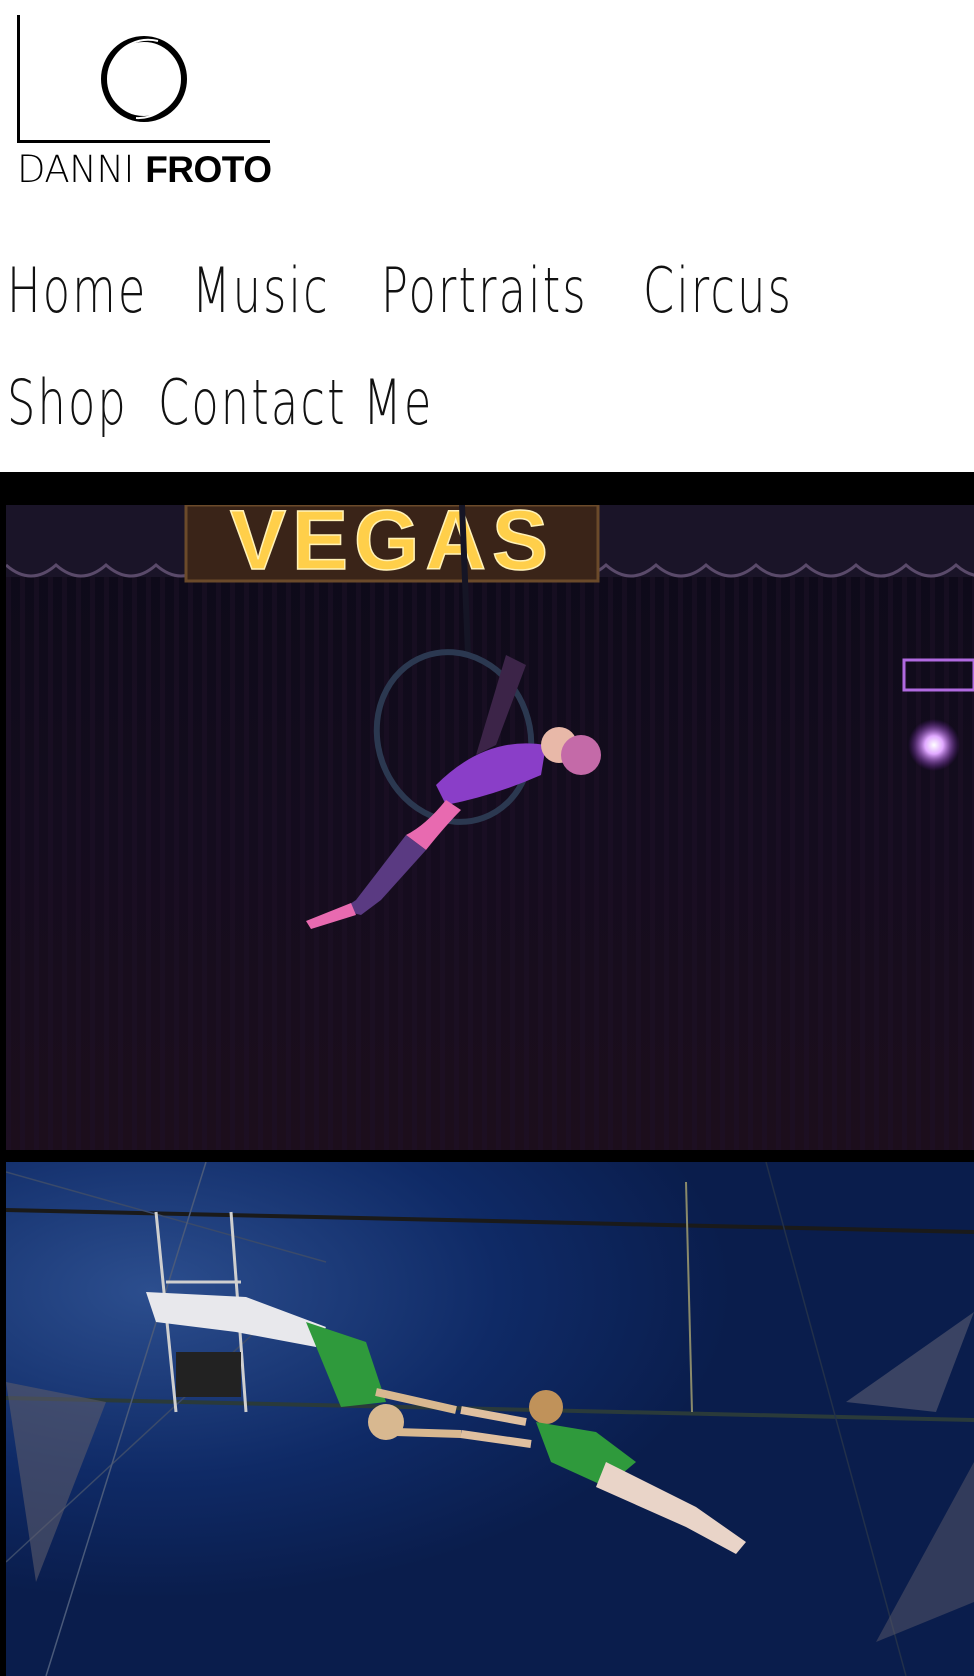 Image resolution: width=974 pixels, height=1676 pixels. What do you see at coordinates (18, 79) in the screenshot?
I see `logo-frame-vertical` at bounding box center [18, 79].